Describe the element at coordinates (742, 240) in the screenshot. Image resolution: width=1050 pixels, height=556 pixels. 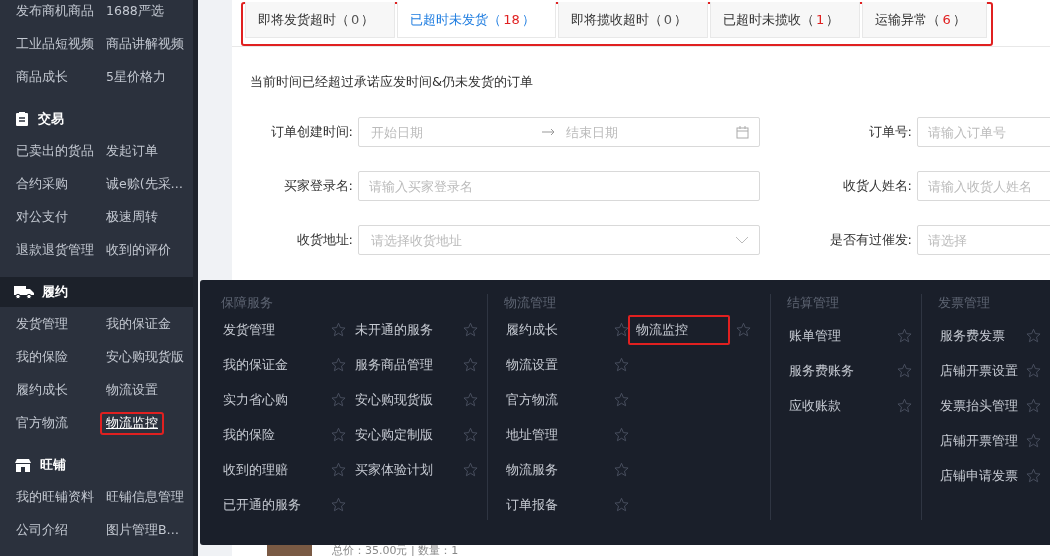
I see `chevron-down-icon` at that location.